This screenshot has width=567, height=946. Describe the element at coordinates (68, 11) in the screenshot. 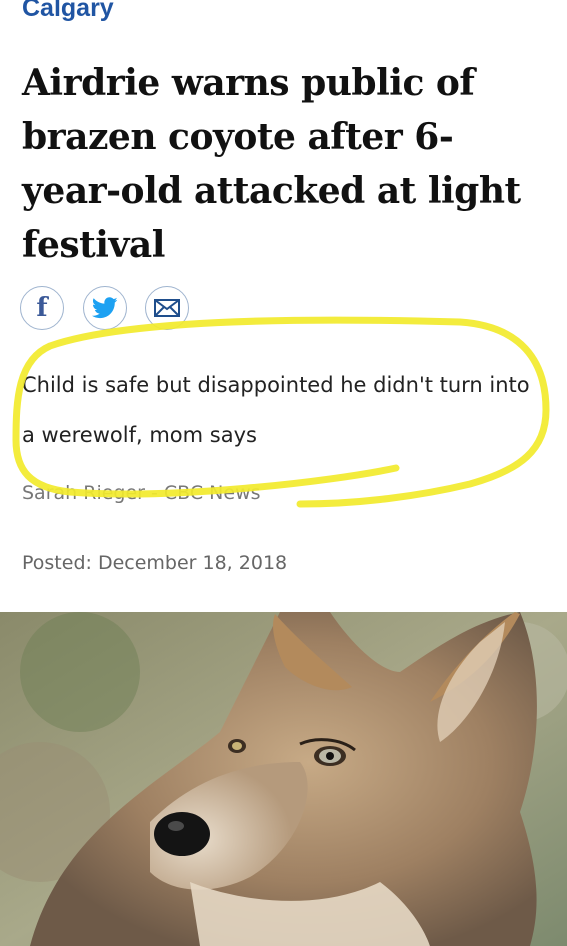

I see `section-label: Calgary` at that location.